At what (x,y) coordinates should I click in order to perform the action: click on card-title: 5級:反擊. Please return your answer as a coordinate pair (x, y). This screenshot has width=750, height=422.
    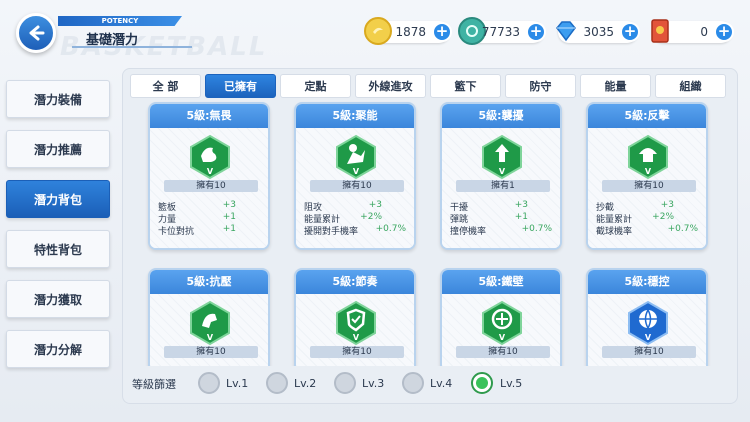
    Looking at the image, I should click on (647, 116).